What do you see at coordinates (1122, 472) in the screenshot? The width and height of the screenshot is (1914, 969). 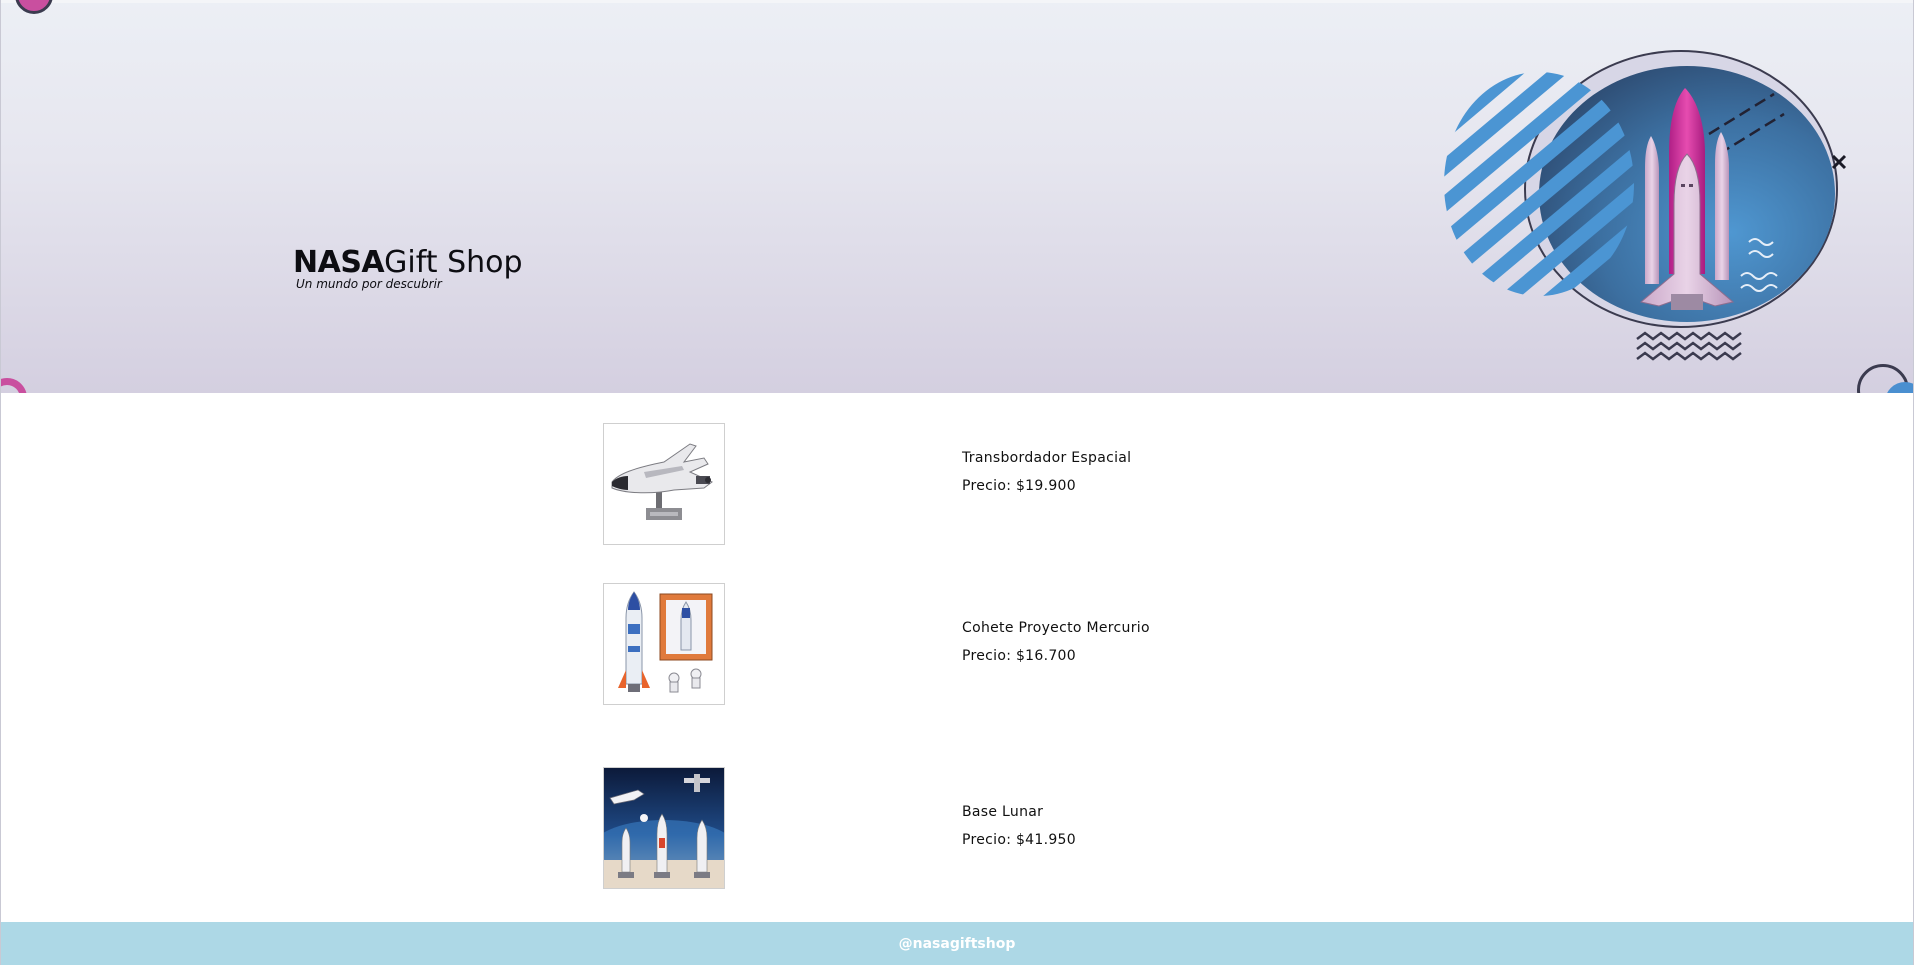 I see `product-info: Transbordador Espacial Precio: $19.900` at bounding box center [1122, 472].